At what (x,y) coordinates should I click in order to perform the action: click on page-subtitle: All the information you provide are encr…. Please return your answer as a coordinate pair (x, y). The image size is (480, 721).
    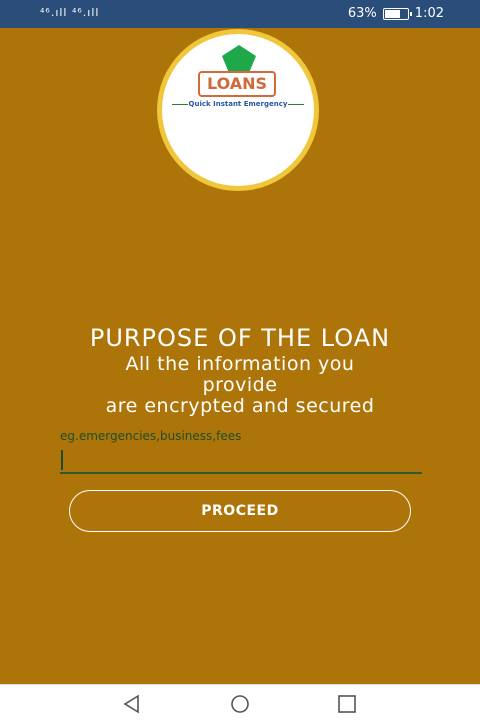
    Looking at the image, I should click on (240, 385).